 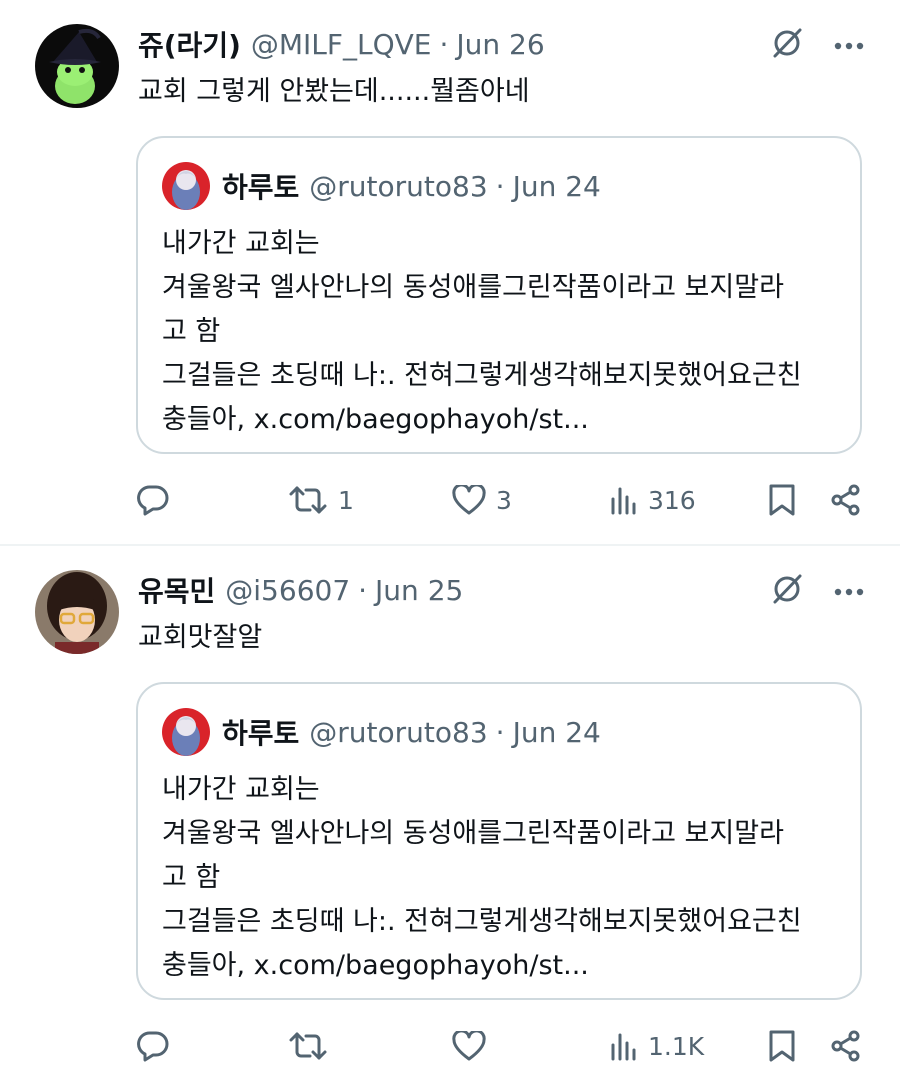 What do you see at coordinates (346, 500) in the screenshot?
I see `repost-count: 1` at bounding box center [346, 500].